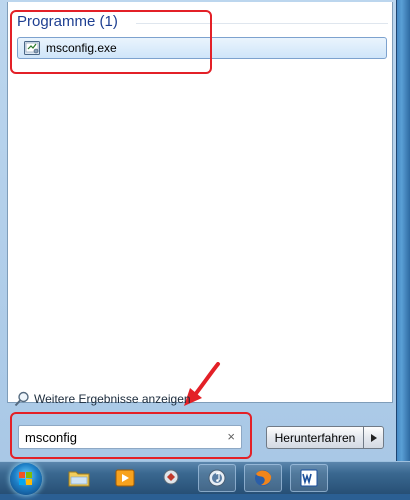 Image resolution: width=410 pixels, height=500 pixels. I want to click on shutdown-button: Herunterfahren, so click(314, 437).